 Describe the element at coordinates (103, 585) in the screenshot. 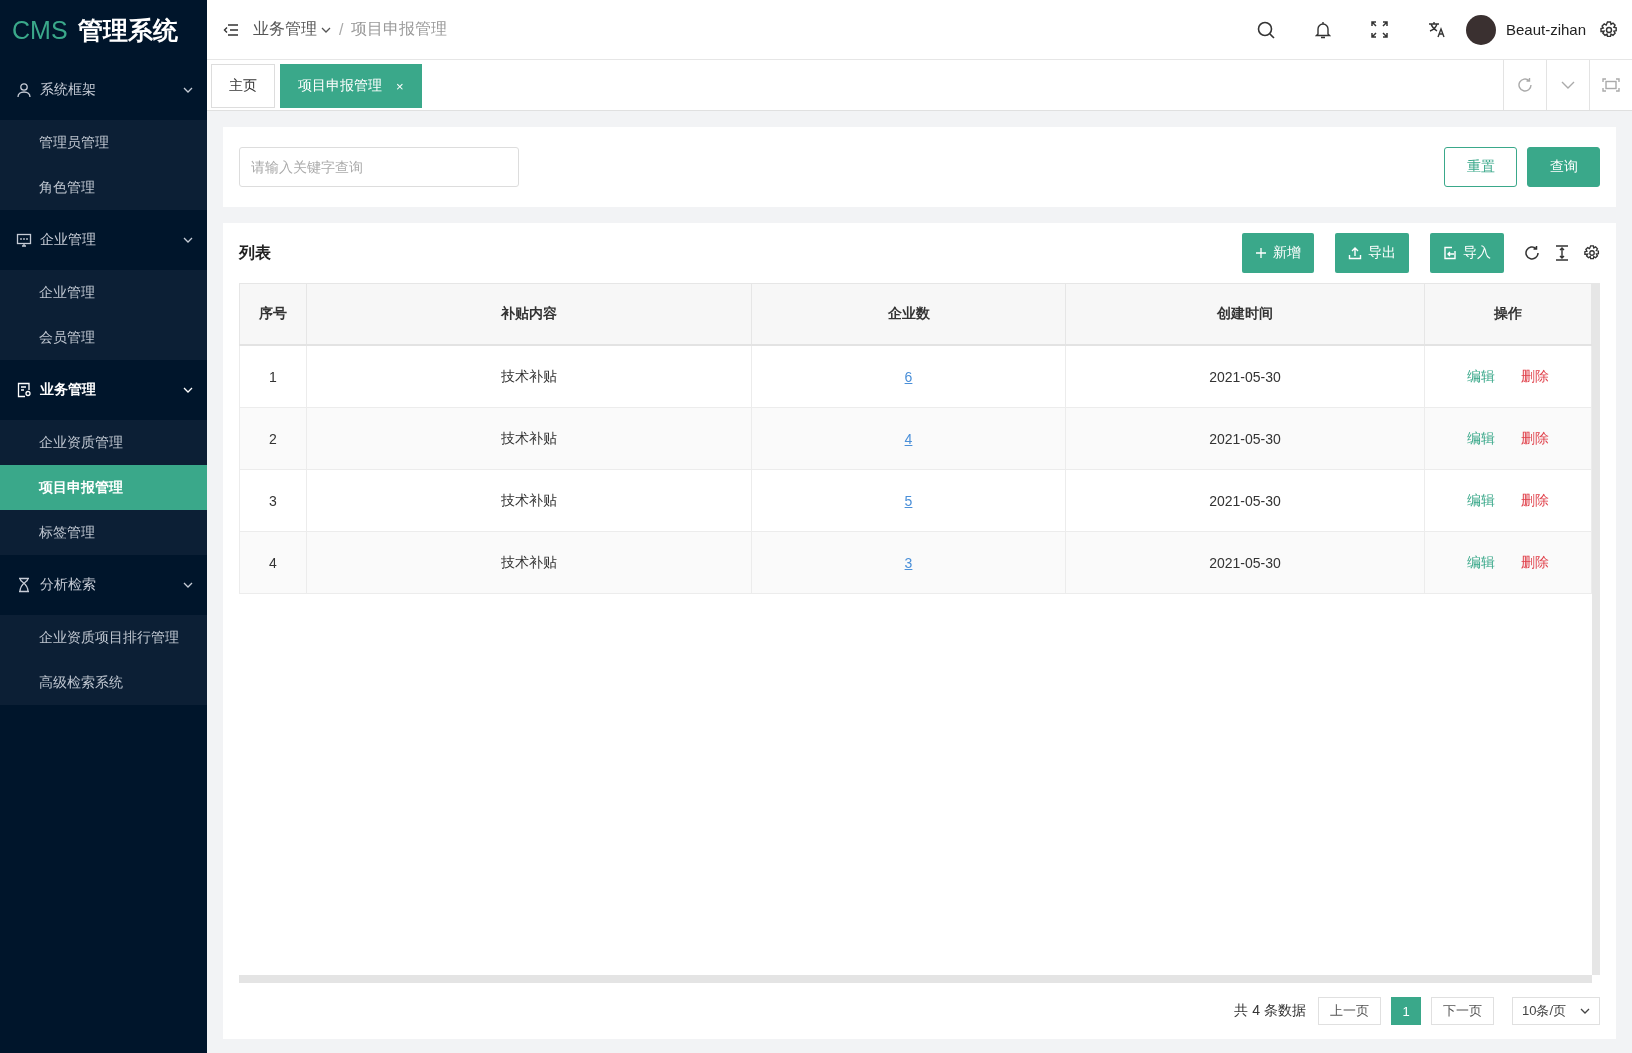

I see `sidebar-group: 分析检索` at that location.